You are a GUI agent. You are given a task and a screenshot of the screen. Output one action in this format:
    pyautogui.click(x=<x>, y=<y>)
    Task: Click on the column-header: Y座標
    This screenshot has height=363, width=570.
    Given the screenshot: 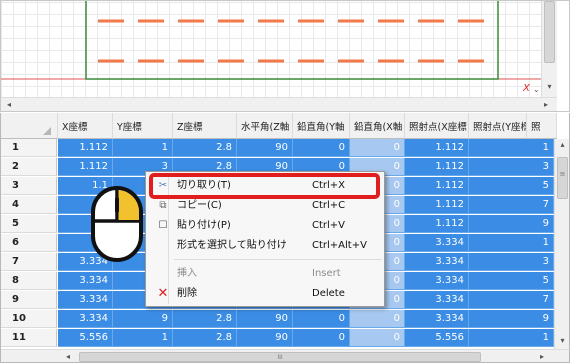 What is the action you would take?
    pyautogui.click(x=143, y=126)
    